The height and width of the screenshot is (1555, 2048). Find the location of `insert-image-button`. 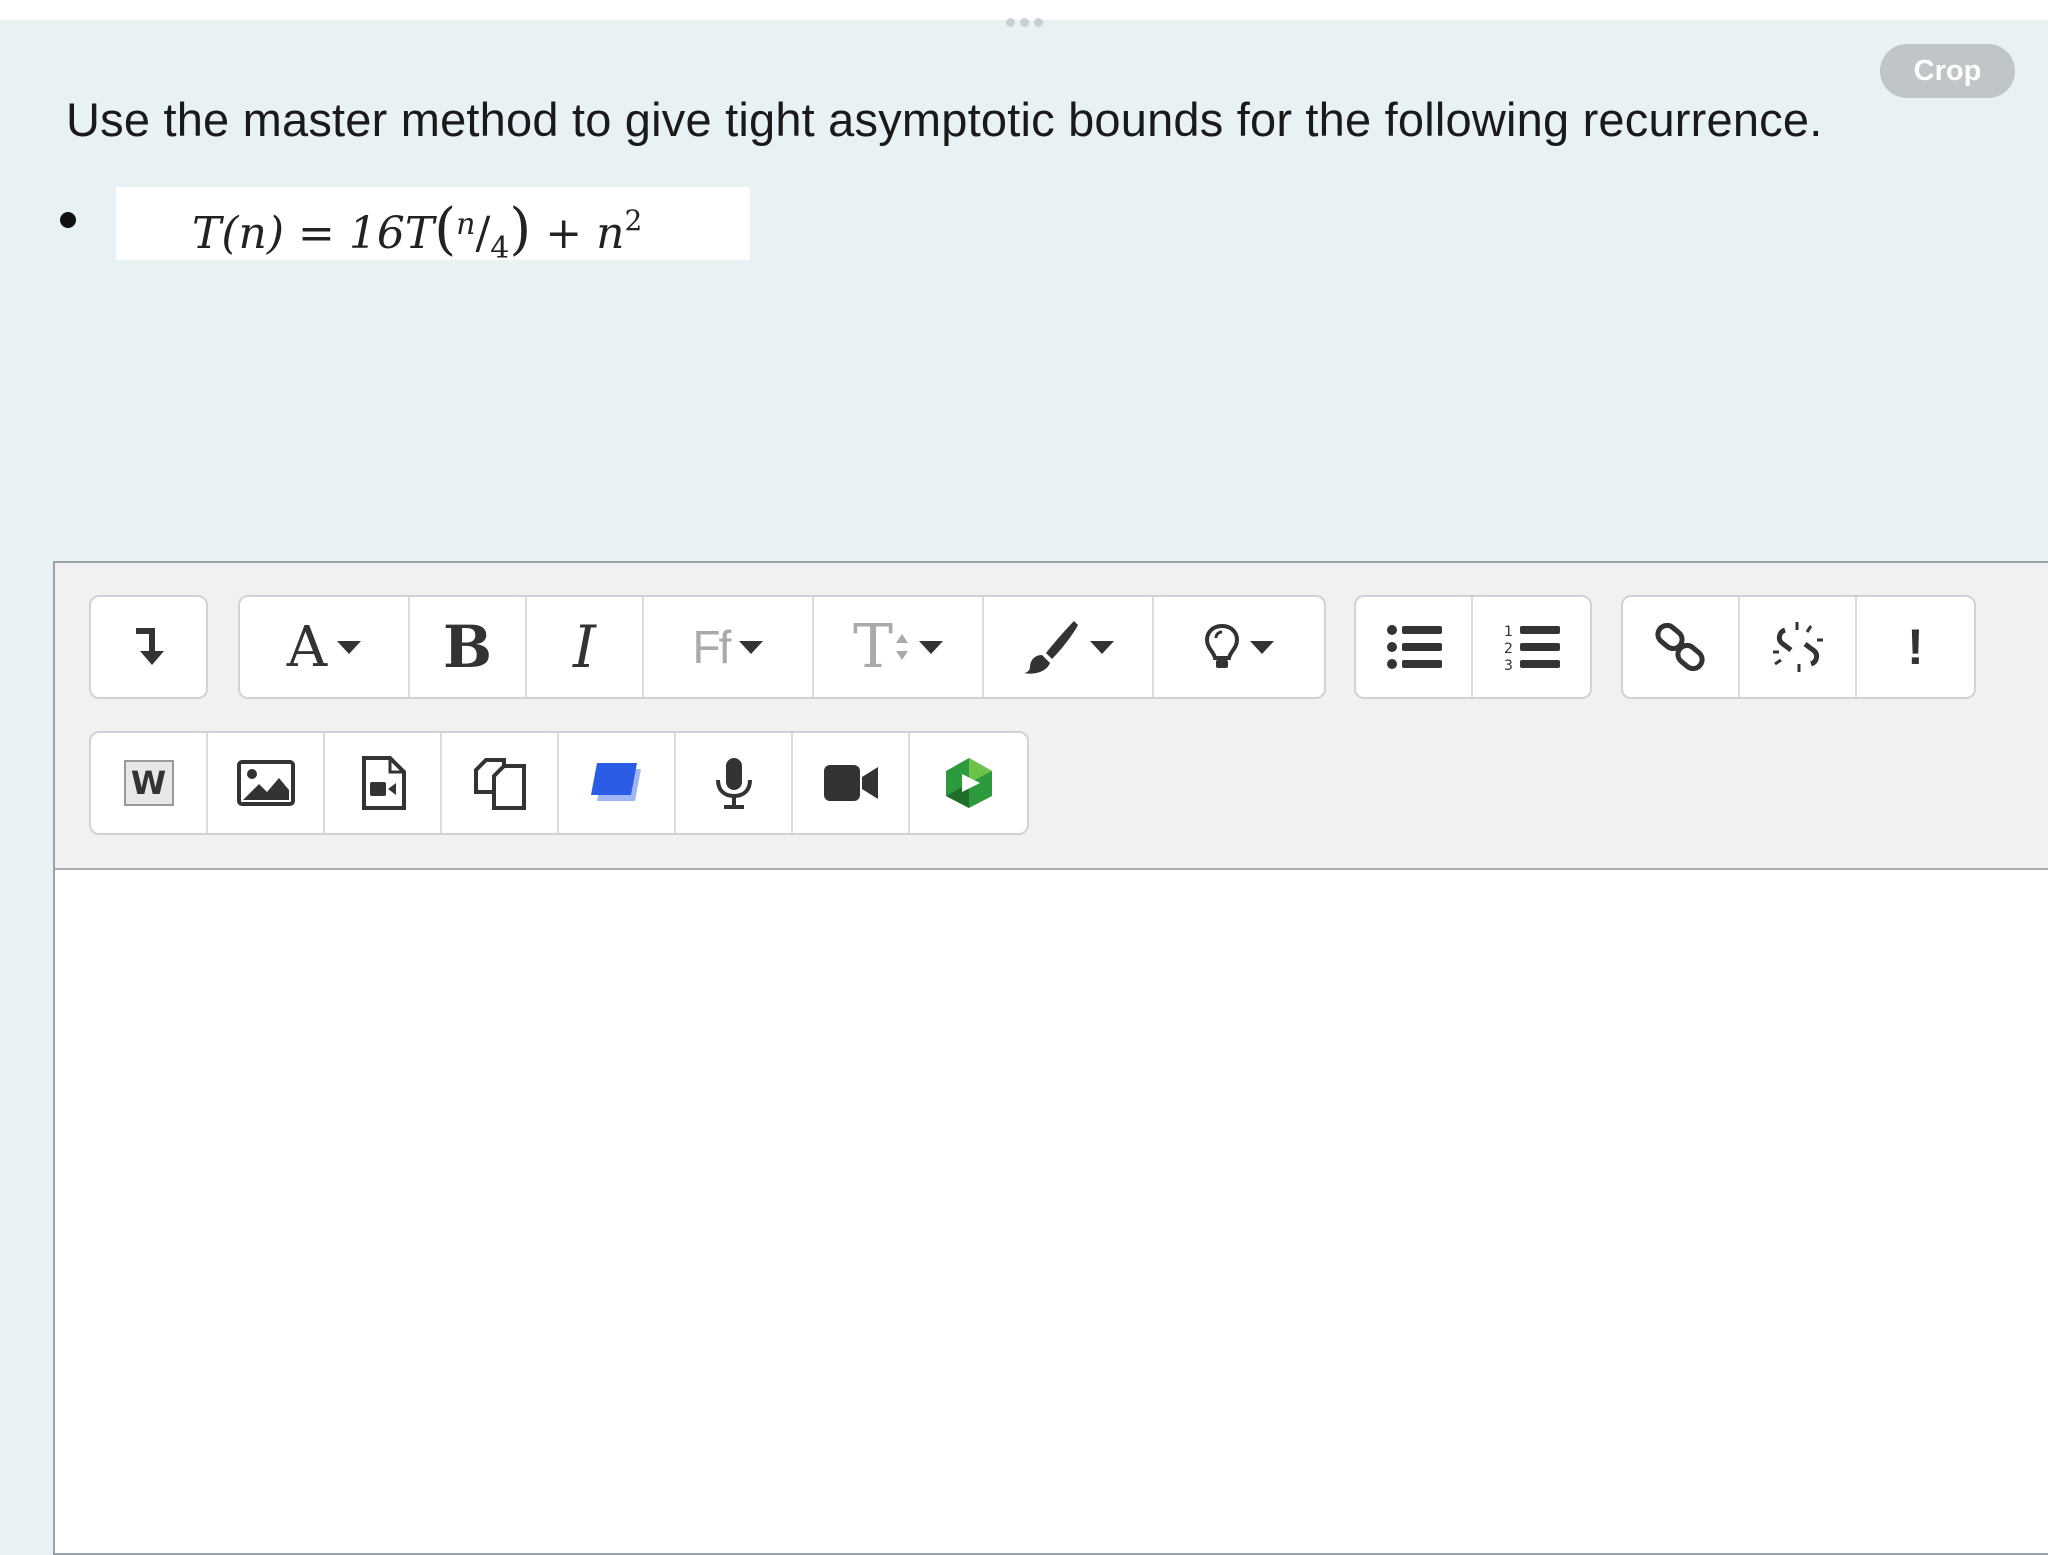

insert-image-button is located at coordinates (266, 783).